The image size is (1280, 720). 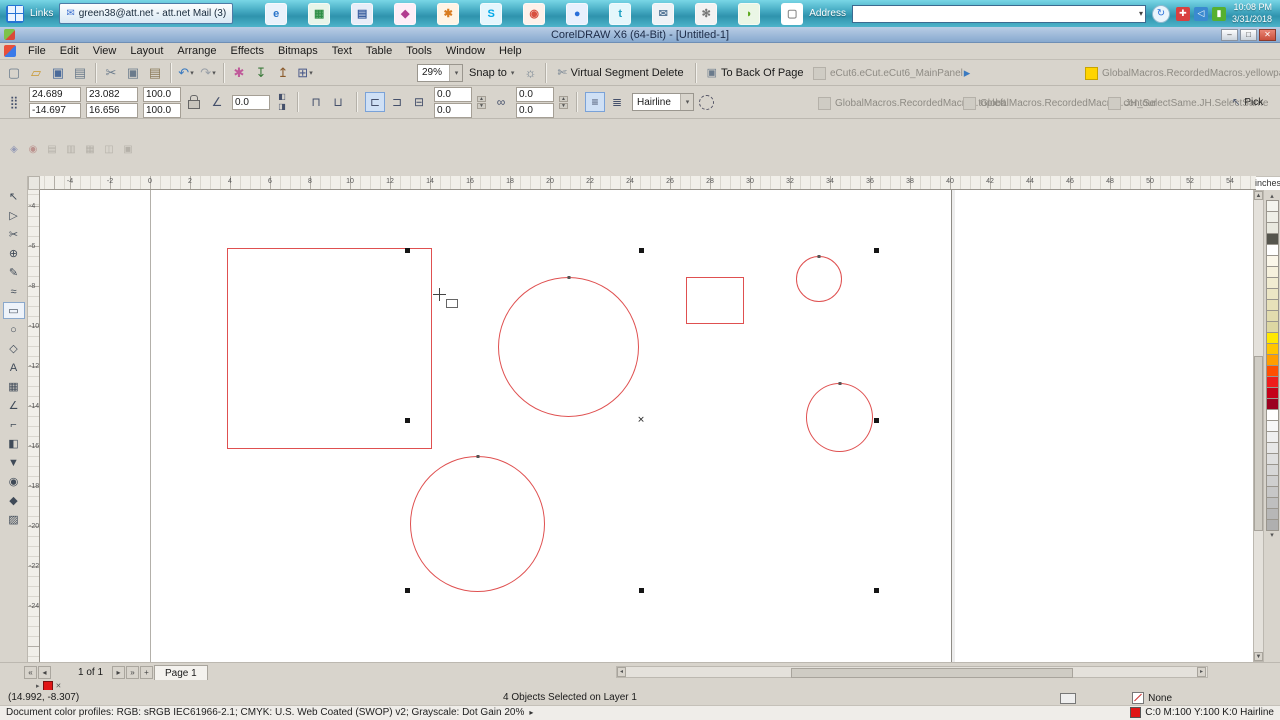 What do you see at coordinates (531, 712) in the screenshot?
I see `profiles-flyout-icon: ▸` at bounding box center [531, 712].